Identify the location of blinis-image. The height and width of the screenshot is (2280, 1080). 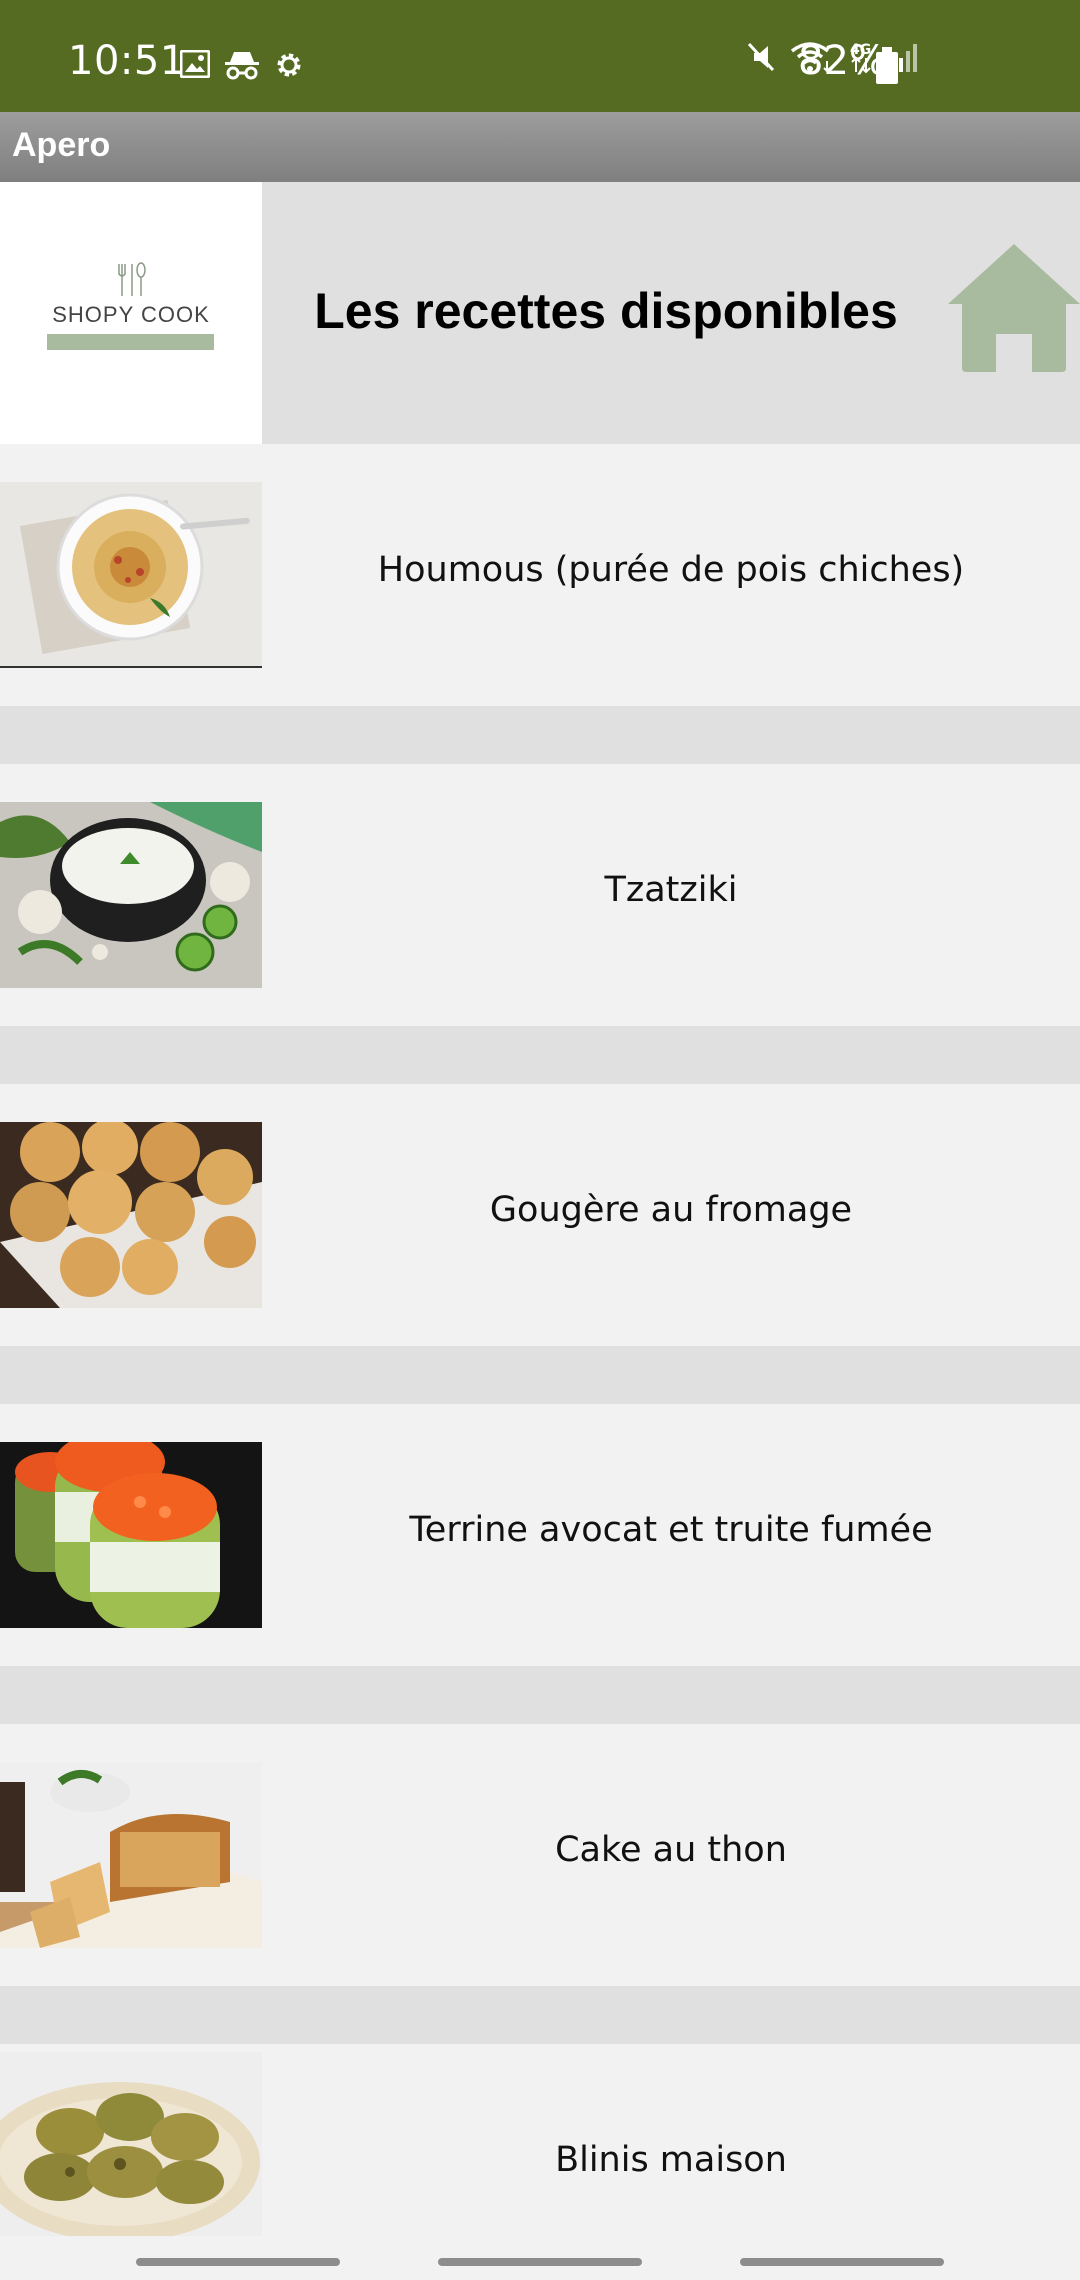
(131, 2144).